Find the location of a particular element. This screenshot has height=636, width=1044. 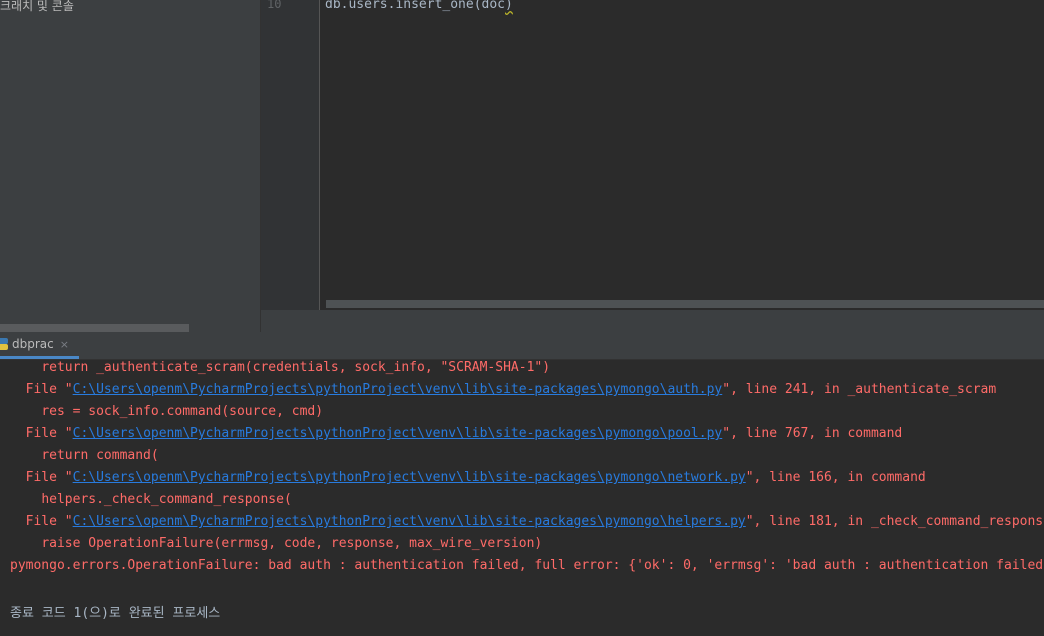

line-number: 10 is located at coordinates (274, 5).